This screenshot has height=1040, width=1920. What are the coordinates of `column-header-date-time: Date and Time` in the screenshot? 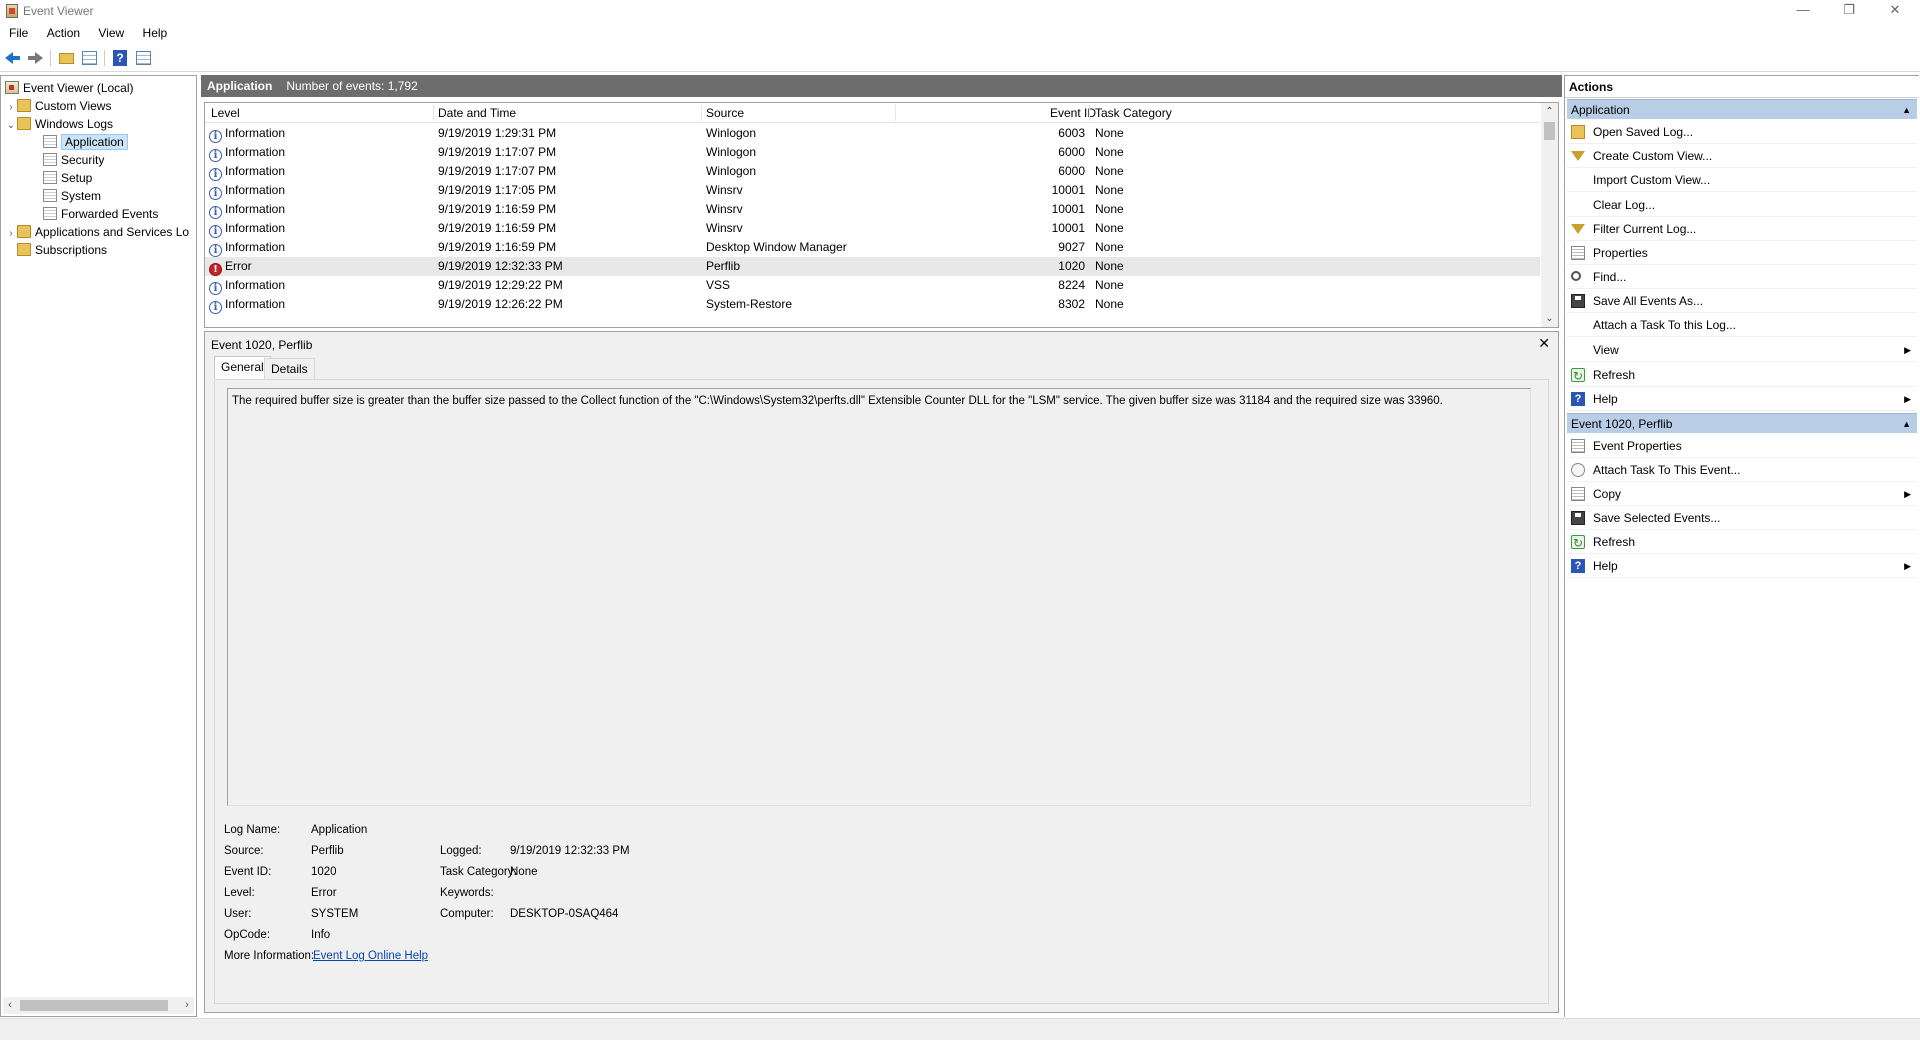 It's located at (477, 113).